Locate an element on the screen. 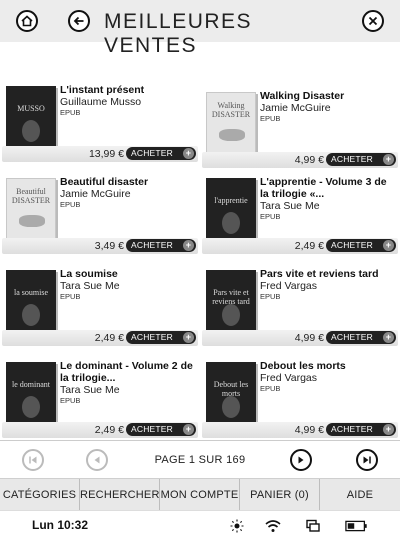 The width and height of the screenshot is (400, 540). back-button is located at coordinates (79, 21).